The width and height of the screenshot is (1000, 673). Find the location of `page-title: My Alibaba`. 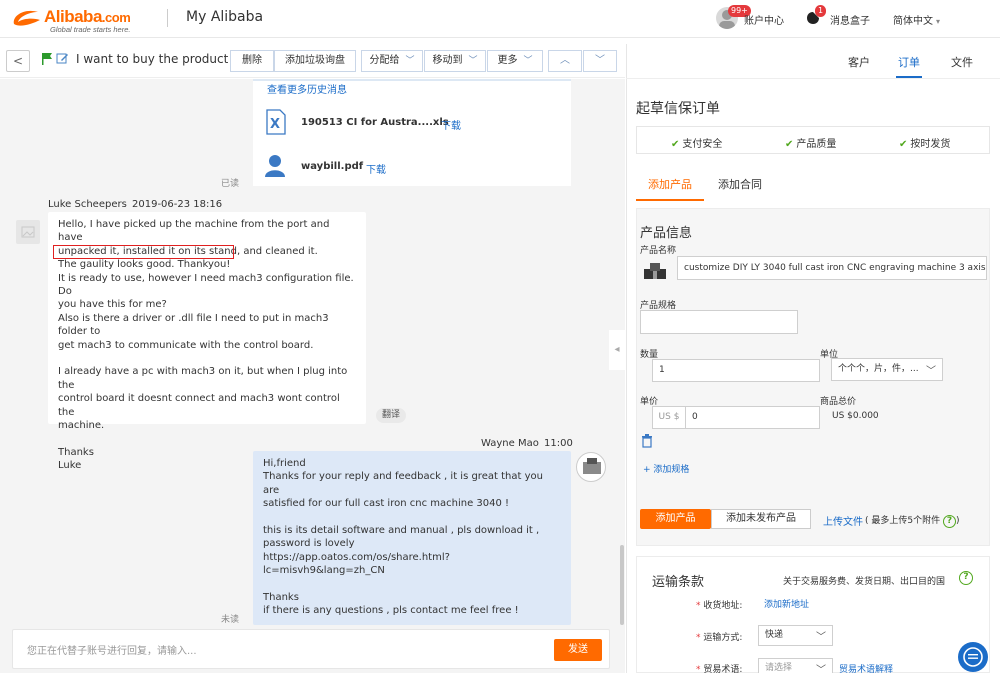

page-title: My Alibaba is located at coordinates (225, 17).